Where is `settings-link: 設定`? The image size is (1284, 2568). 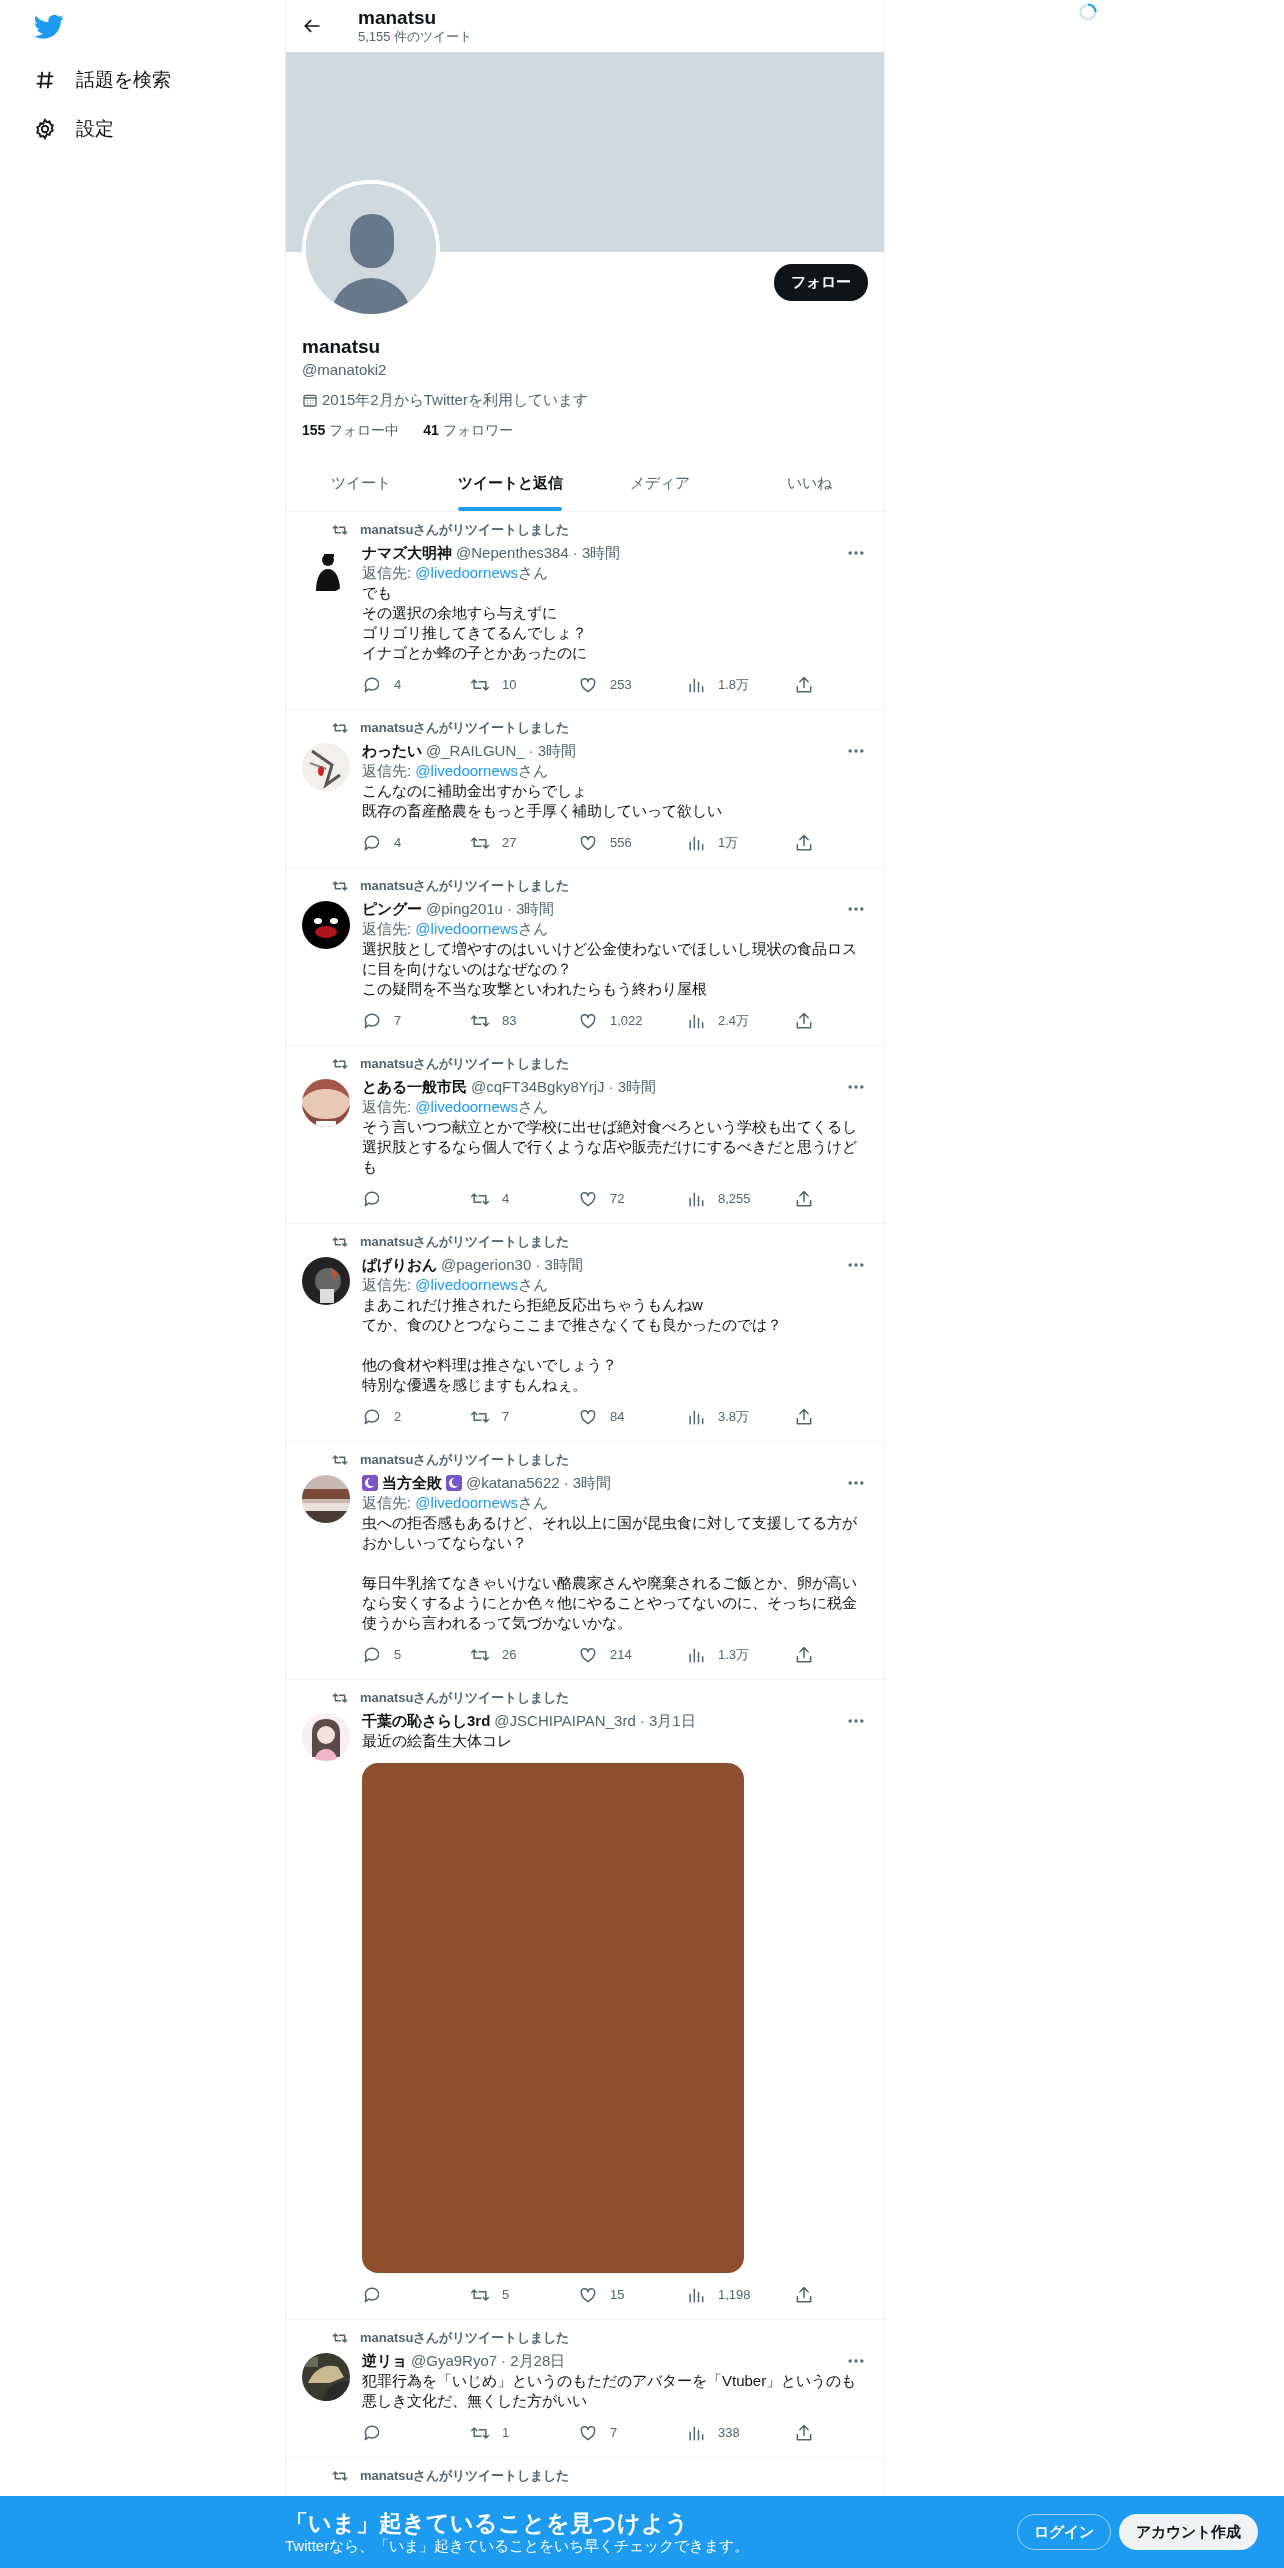 settings-link: 設定 is located at coordinates (159, 128).